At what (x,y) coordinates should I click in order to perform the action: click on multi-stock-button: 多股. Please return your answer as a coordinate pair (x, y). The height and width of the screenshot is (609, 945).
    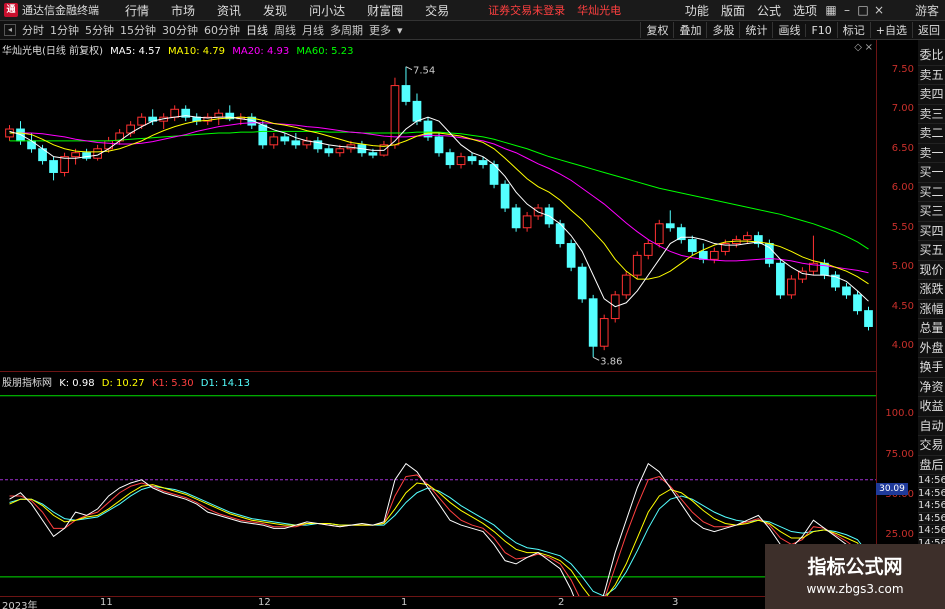
    Looking at the image, I should click on (722, 30).